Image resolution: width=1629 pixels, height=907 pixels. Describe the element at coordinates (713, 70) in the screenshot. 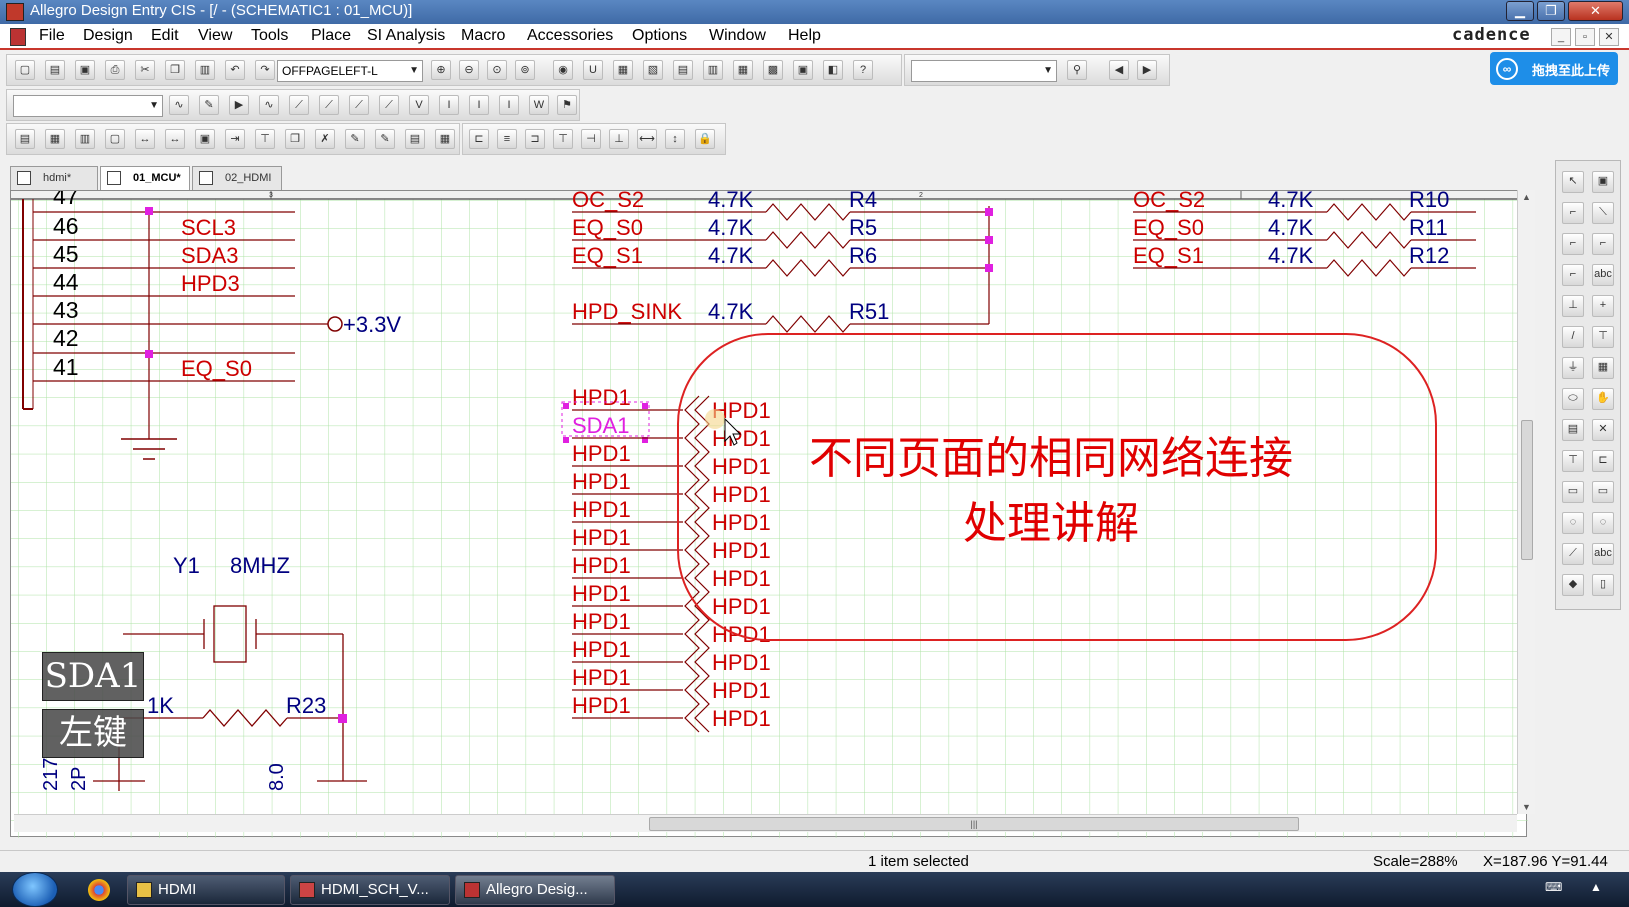

I see `cross-reference-icon: ▥` at that location.